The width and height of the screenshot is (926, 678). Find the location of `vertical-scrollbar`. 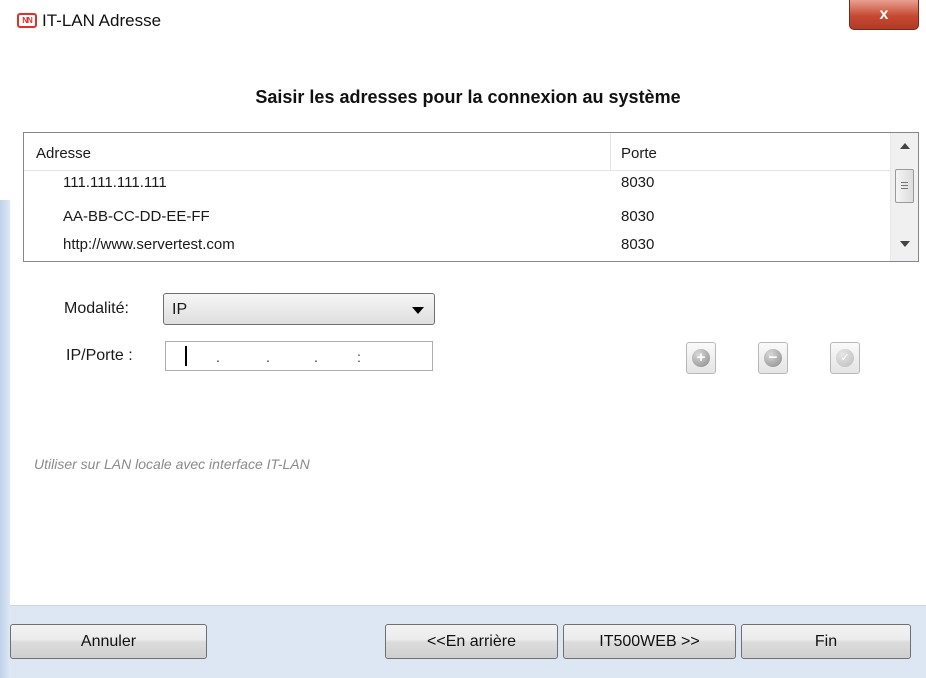

vertical-scrollbar is located at coordinates (904, 197).